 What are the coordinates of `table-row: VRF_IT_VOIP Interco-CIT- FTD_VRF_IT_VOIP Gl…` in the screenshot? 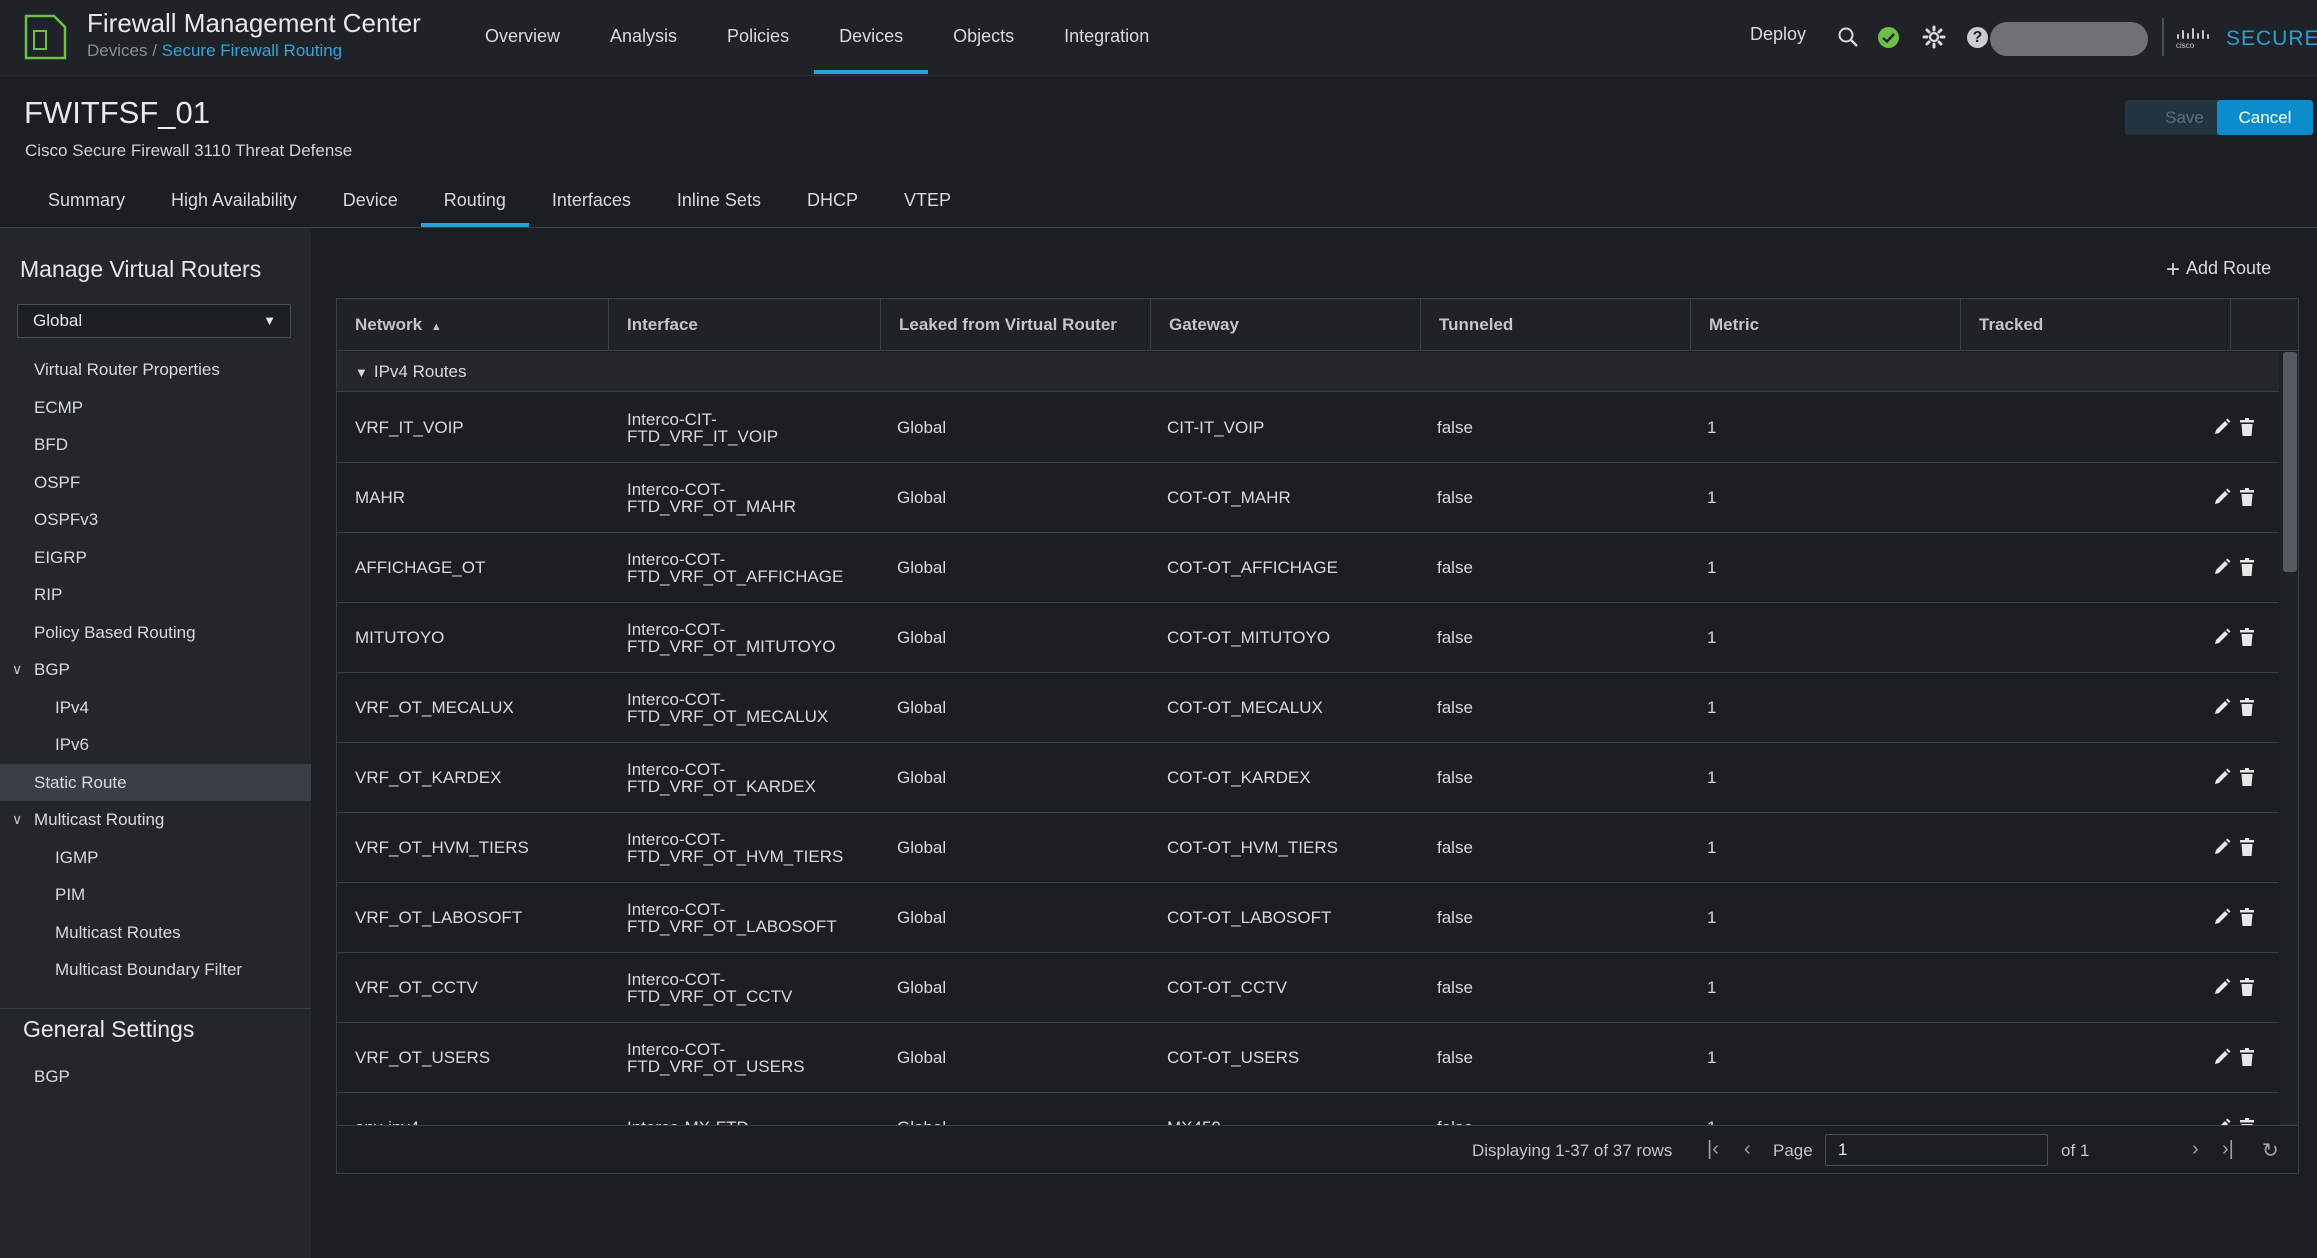 It's located at (1308, 428).